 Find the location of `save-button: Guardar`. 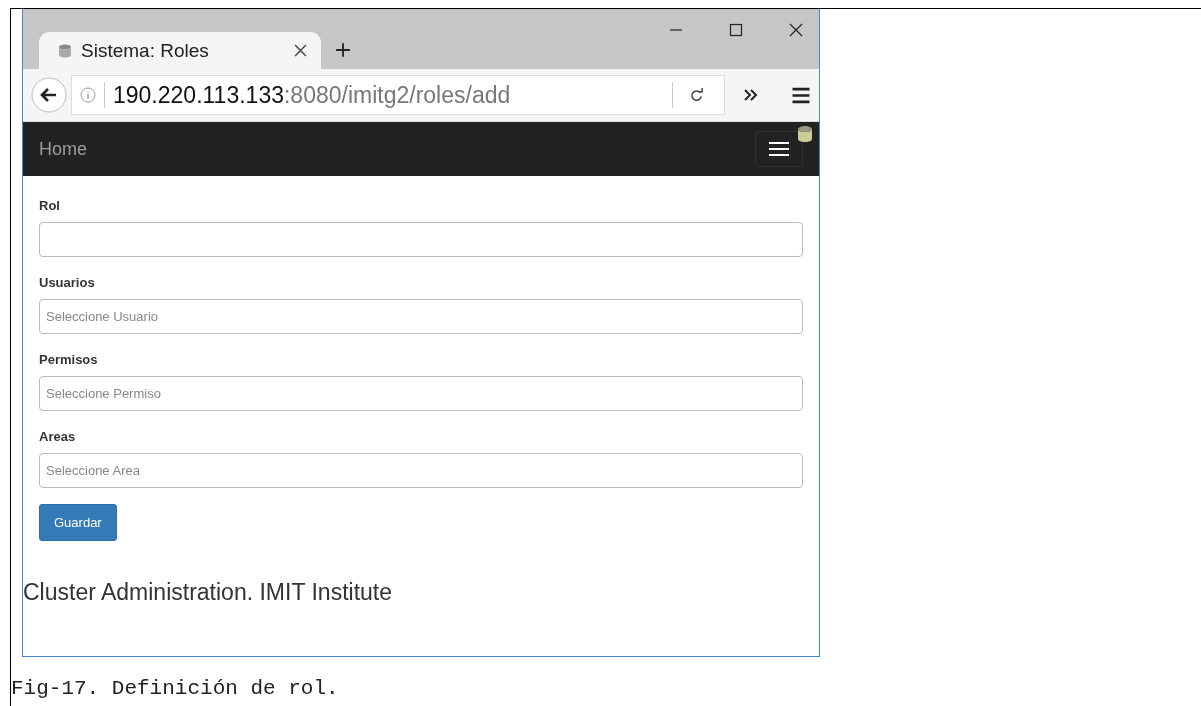

save-button: Guardar is located at coordinates (78, 522).